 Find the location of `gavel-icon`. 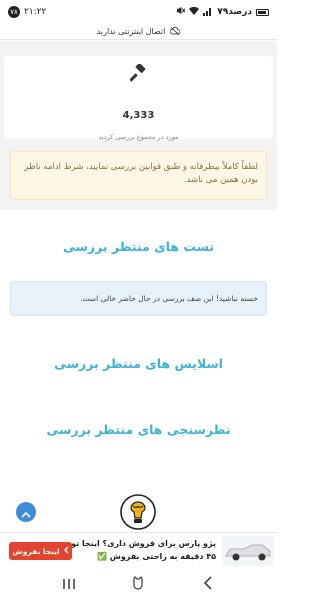

gavel-icon is located at coordinates (138, 72).